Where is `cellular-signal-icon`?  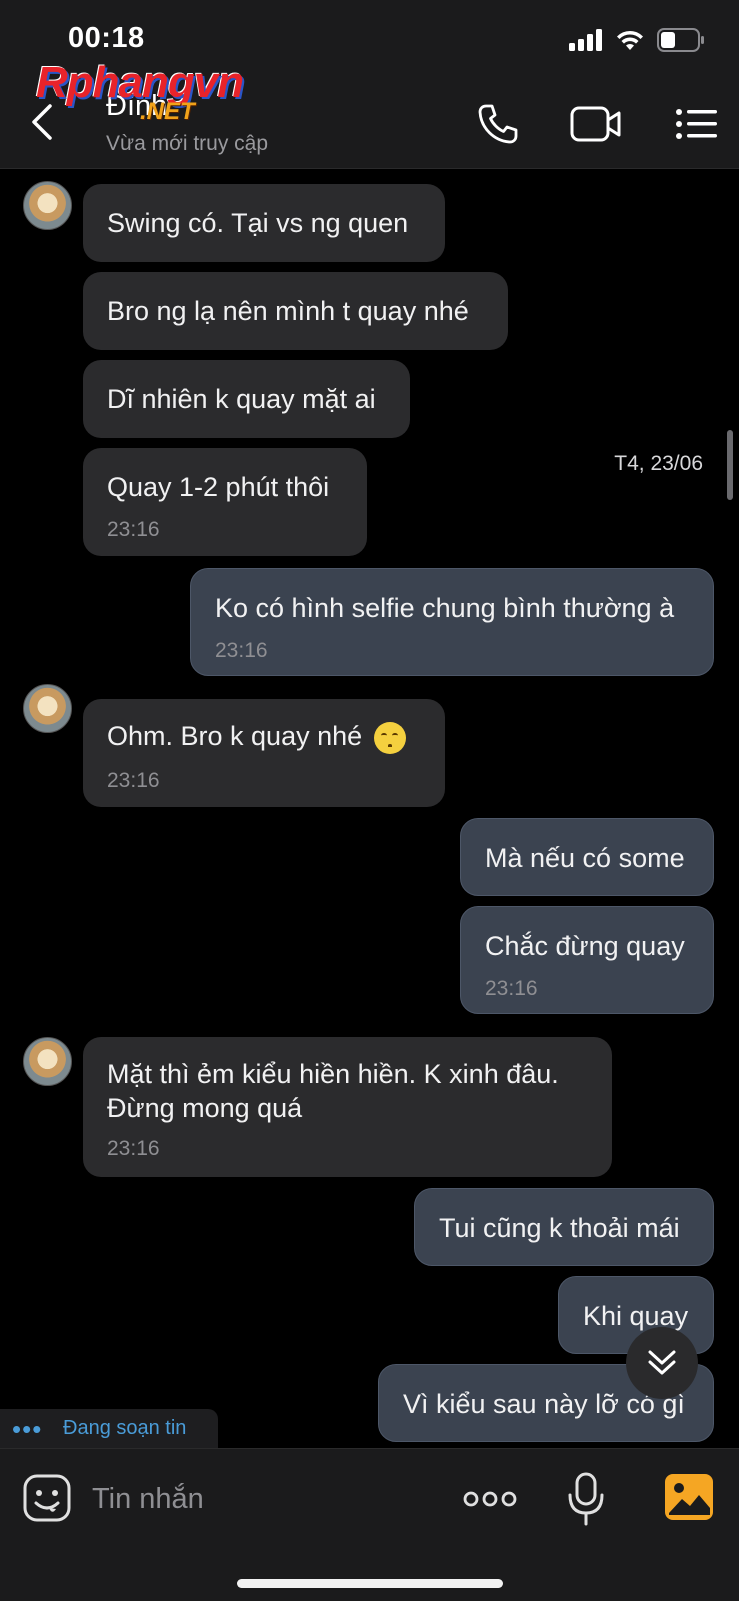
cellular-signal-icon is located at coordinates (585, 40).